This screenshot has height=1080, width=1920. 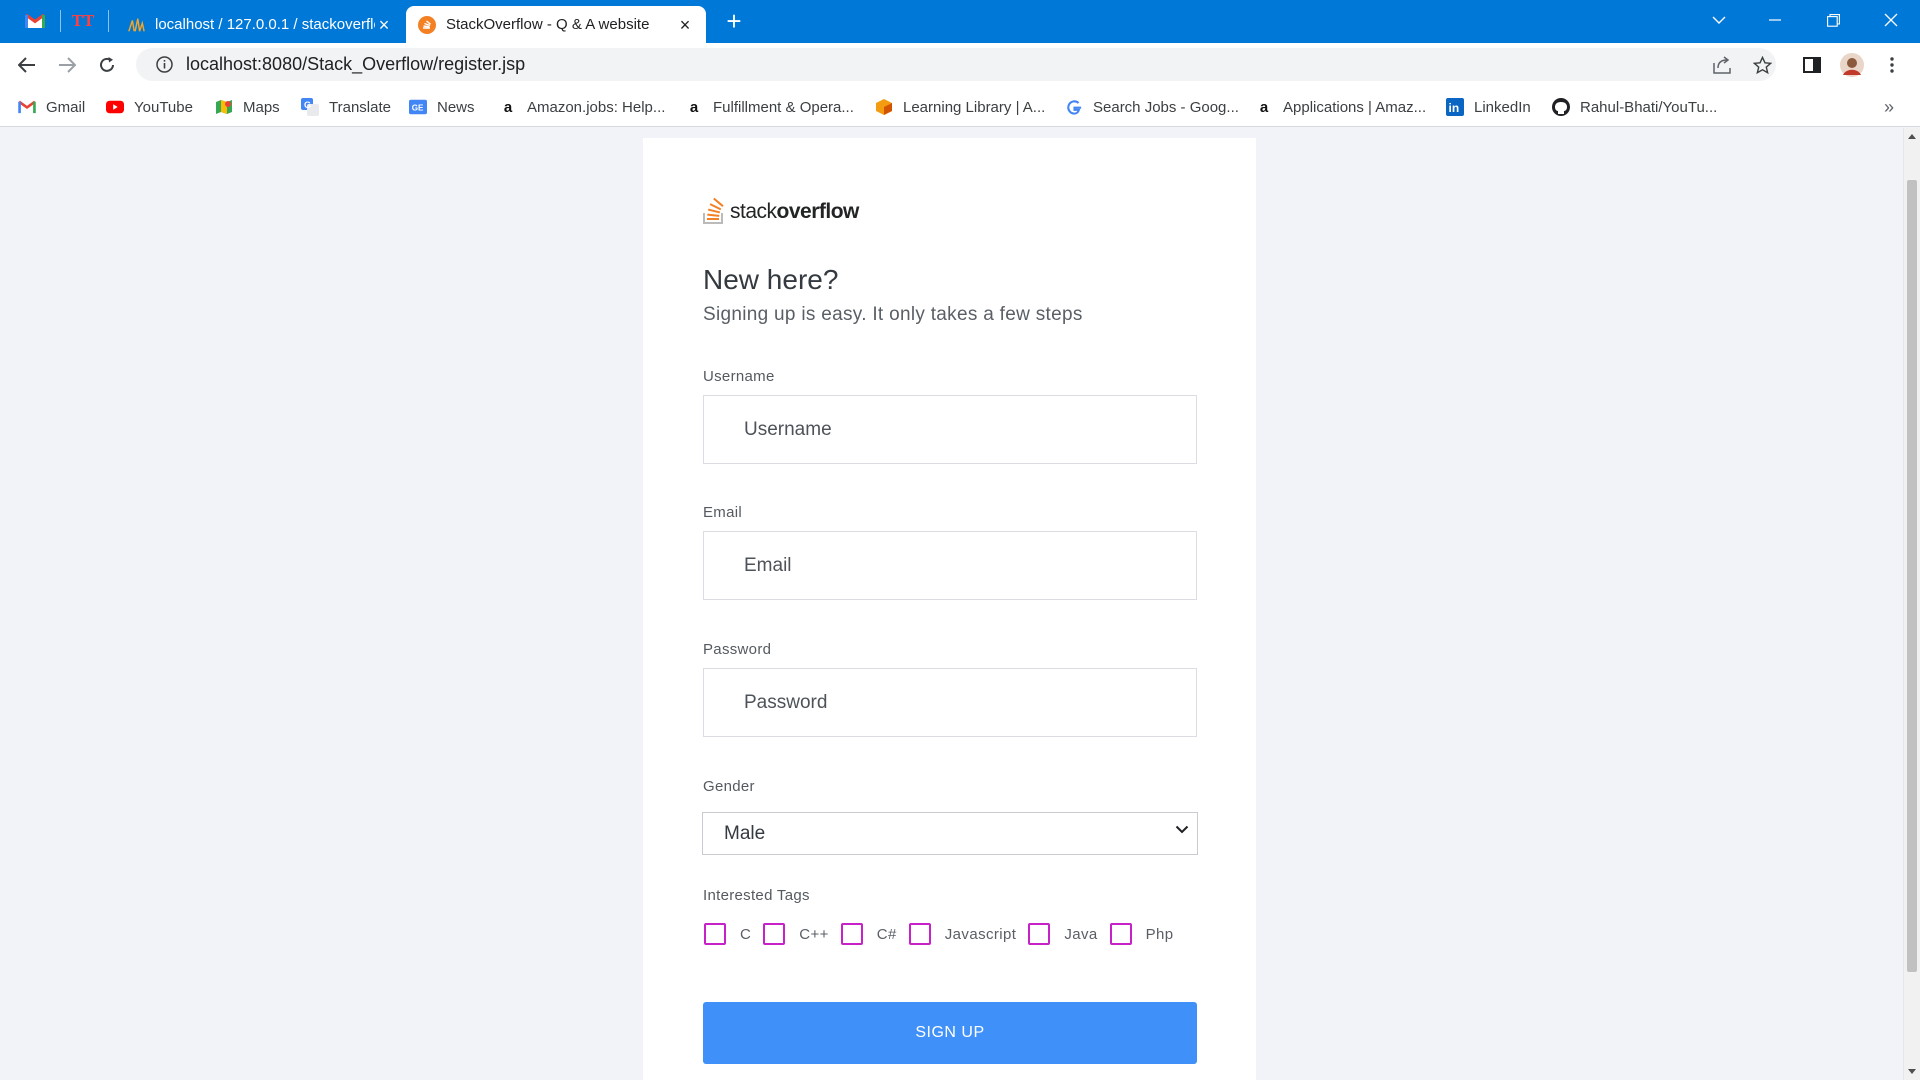 I want to click on reload-button, so click(x=107, y=65).